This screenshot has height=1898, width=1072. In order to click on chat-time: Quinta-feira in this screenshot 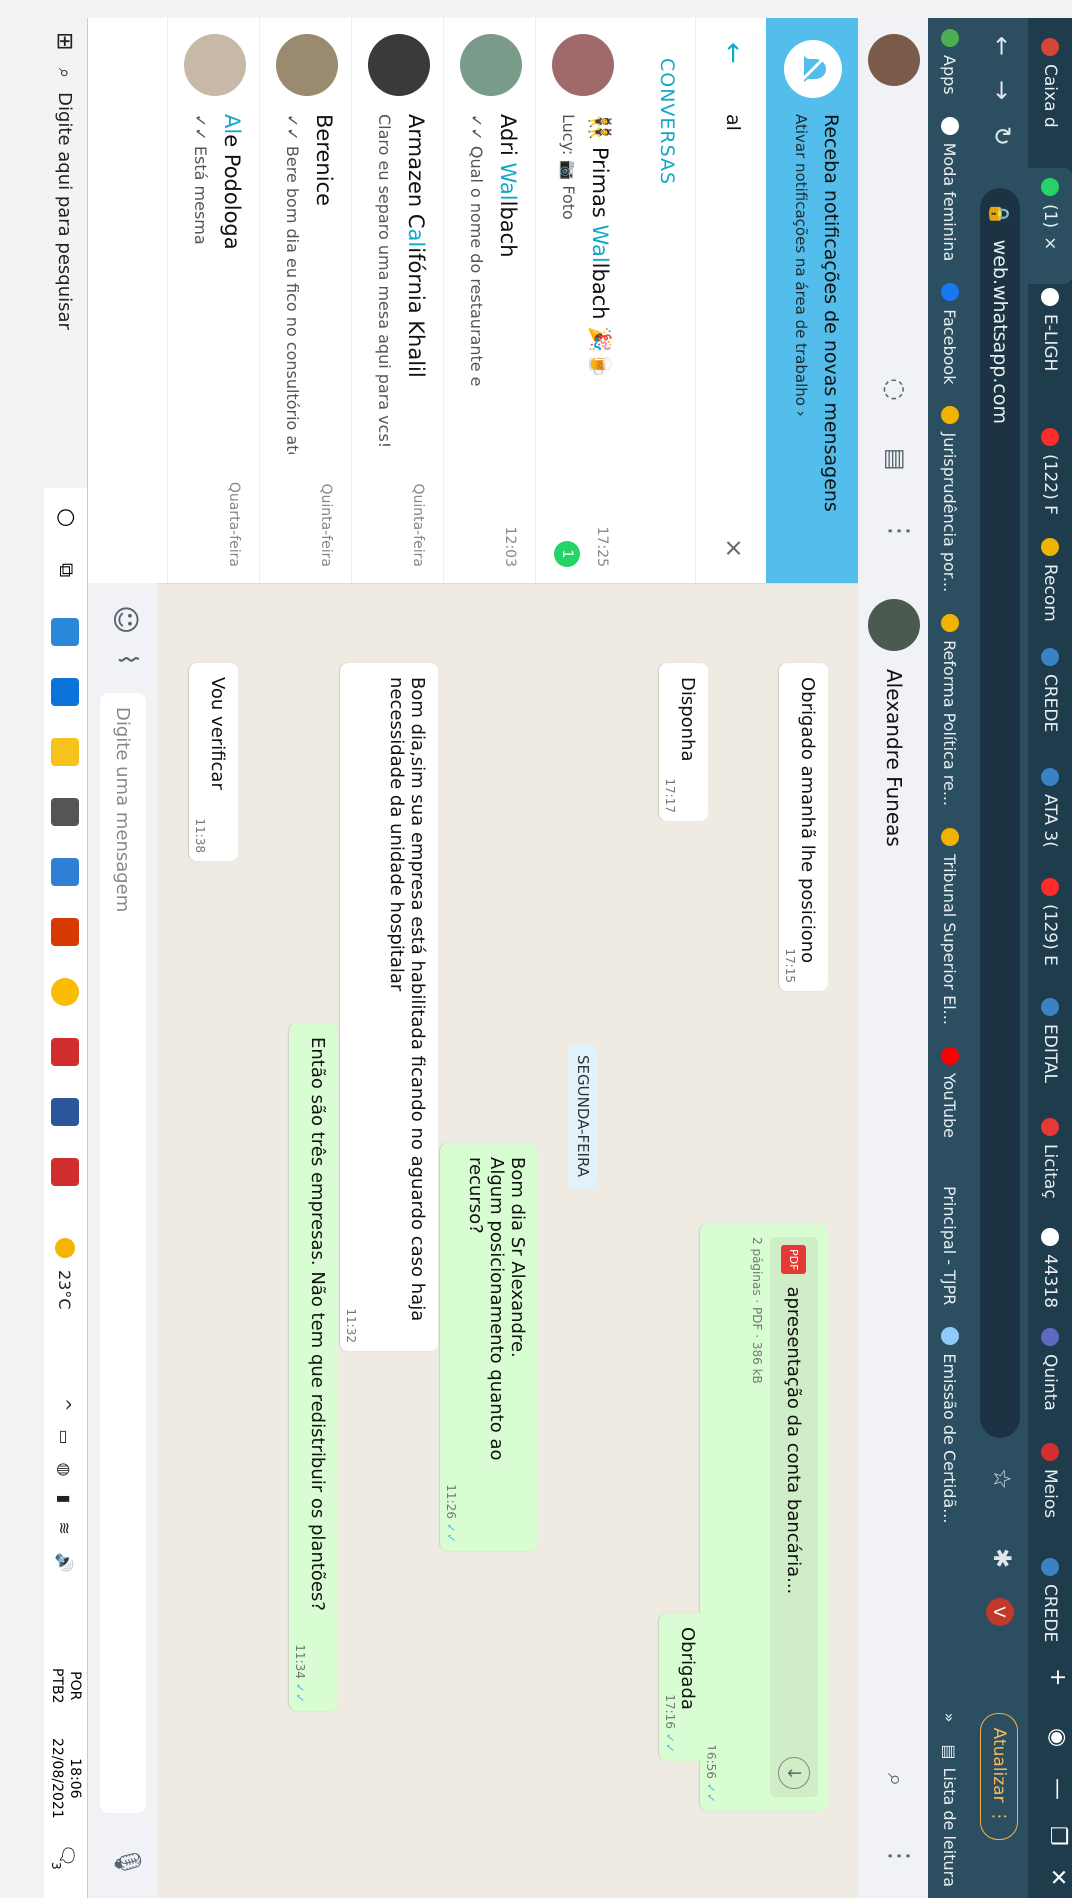, I will do `click(326, 525)`.